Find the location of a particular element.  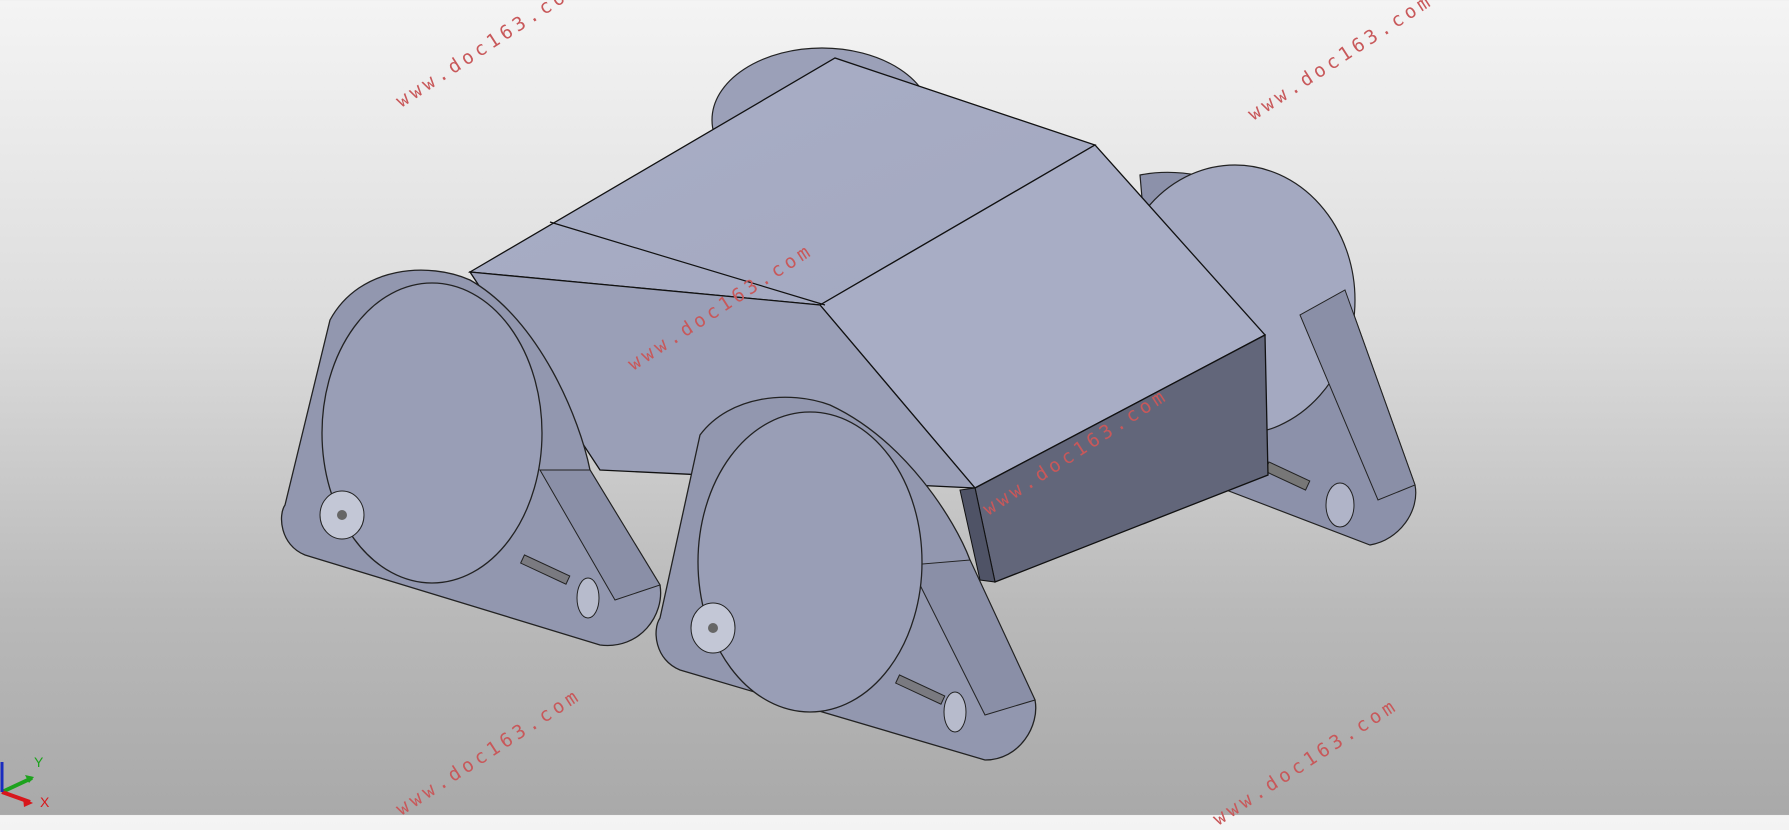

triad-y-label: Y is located at coordinates (39, 762).